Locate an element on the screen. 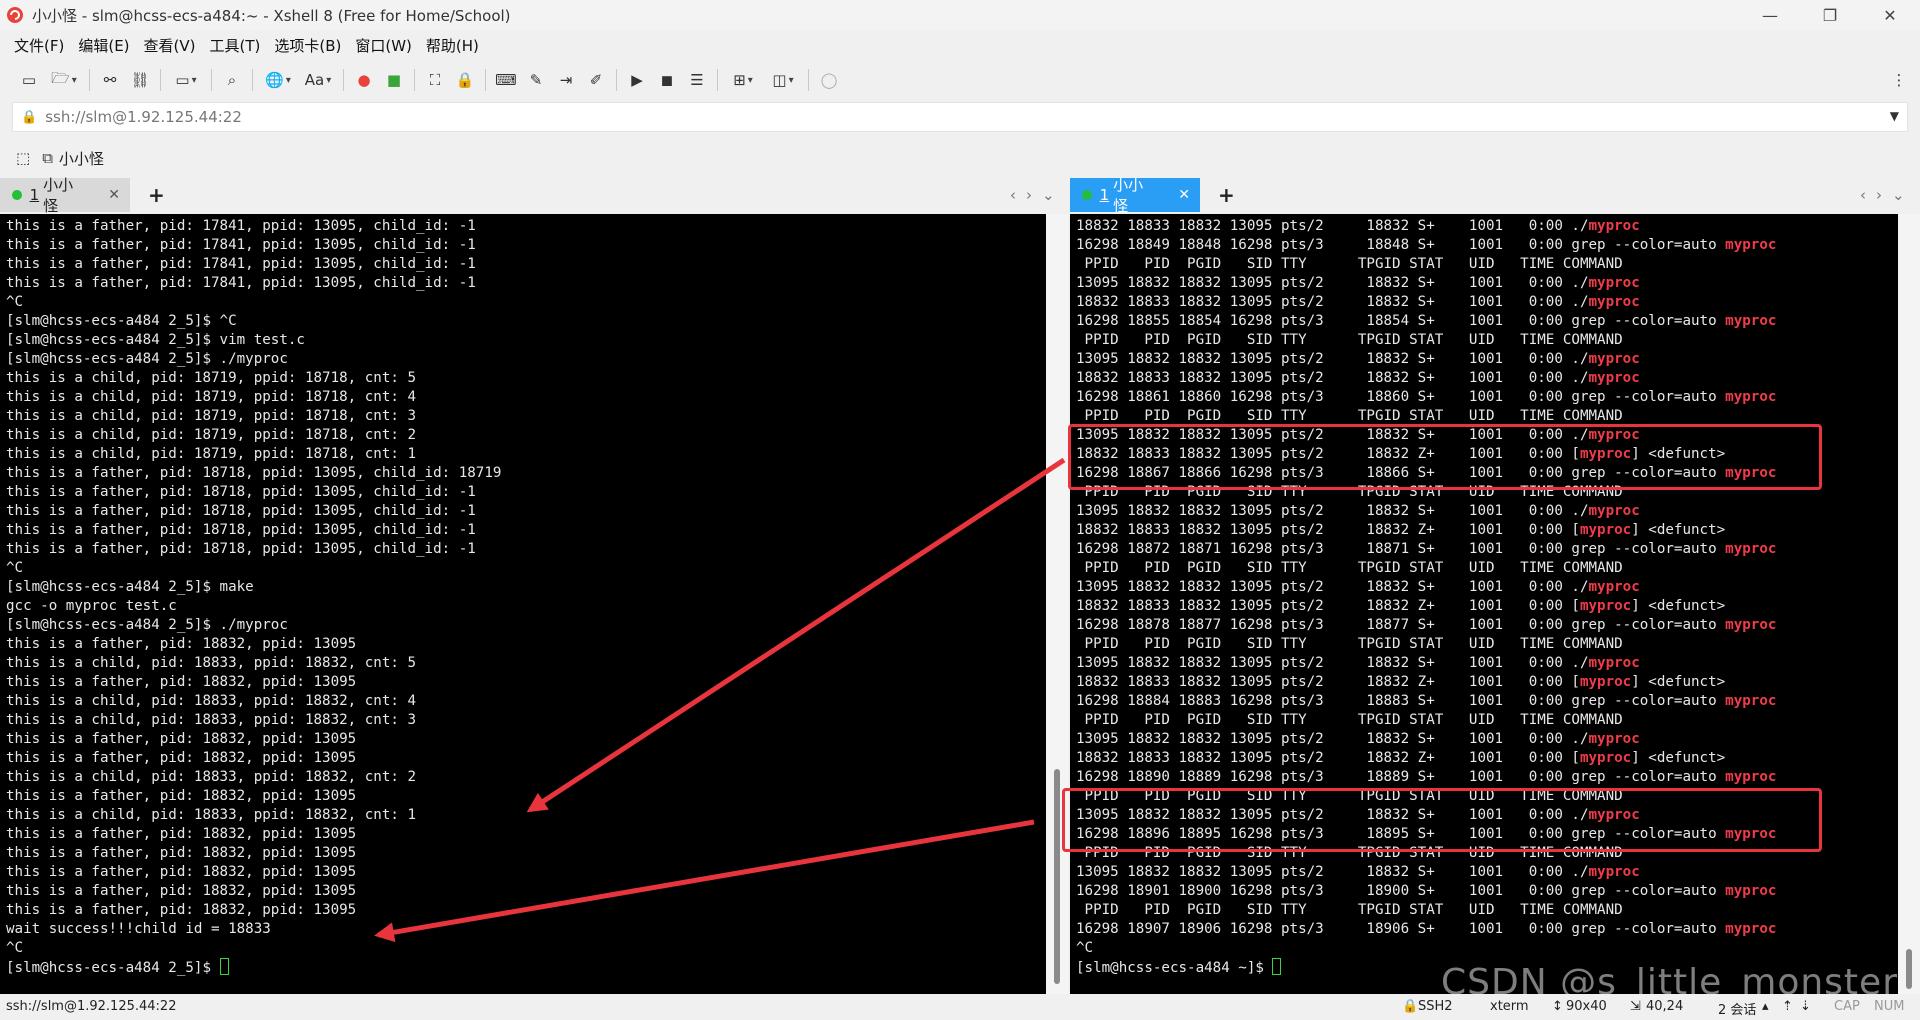  status-num: NUM is located at coordinates (1889, 1006).